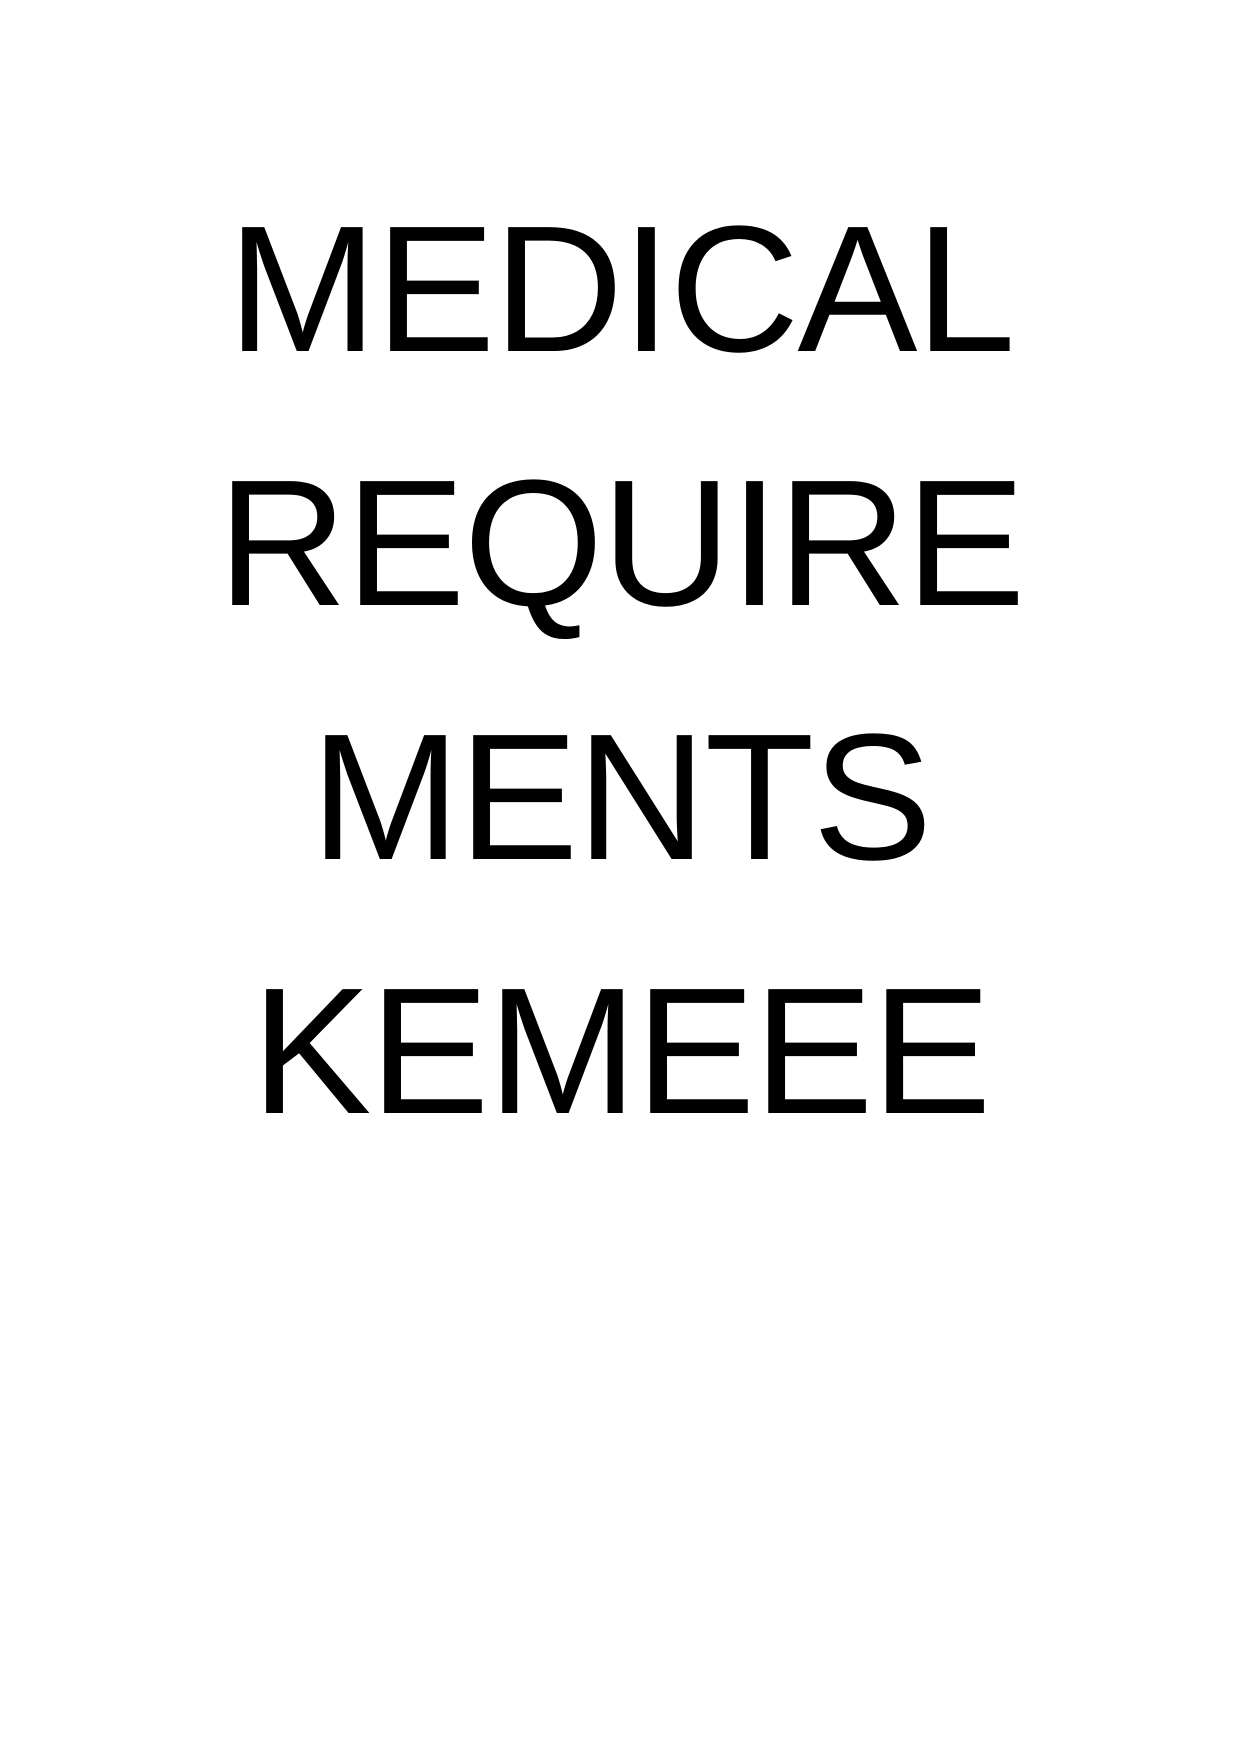  Describe the element at coordinates (621, 543) in the screenshot. I see `heading-line-2: REQUIRE` at that location.